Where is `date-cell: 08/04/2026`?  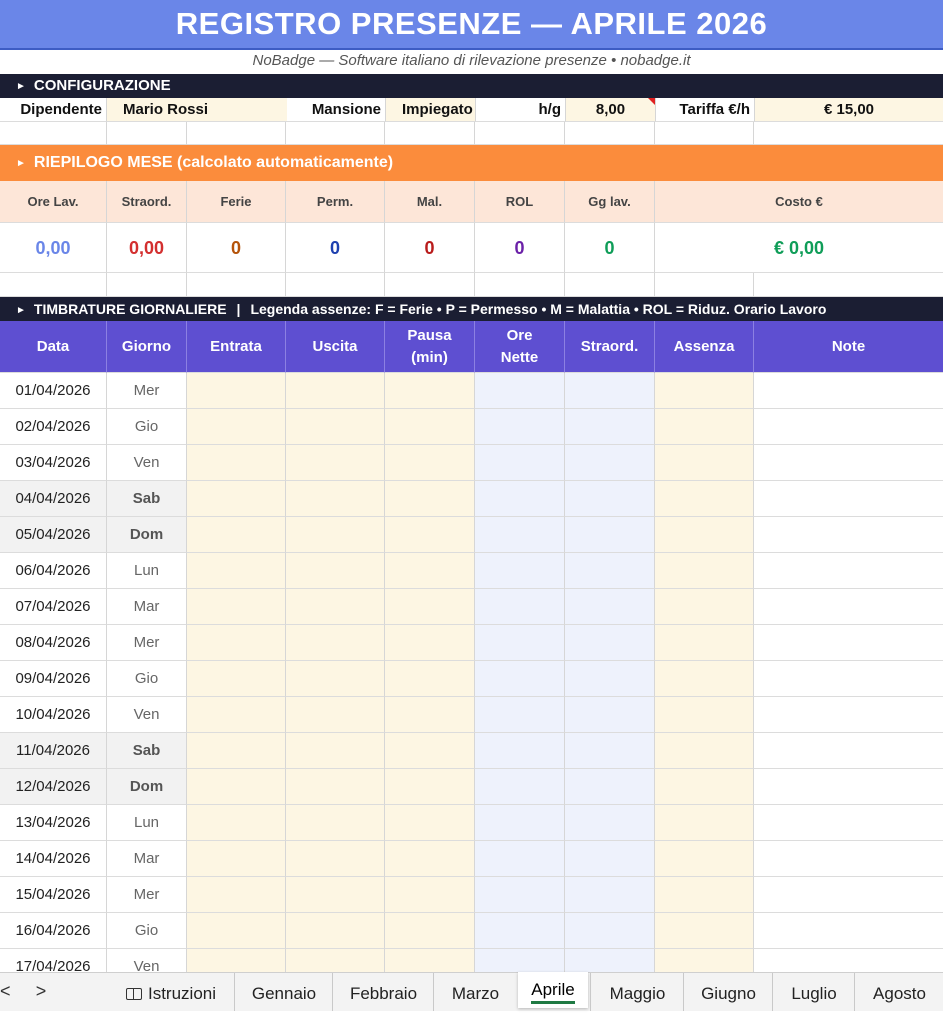 date-cell: 08/04/2026 is located at coordinates (53, 643).